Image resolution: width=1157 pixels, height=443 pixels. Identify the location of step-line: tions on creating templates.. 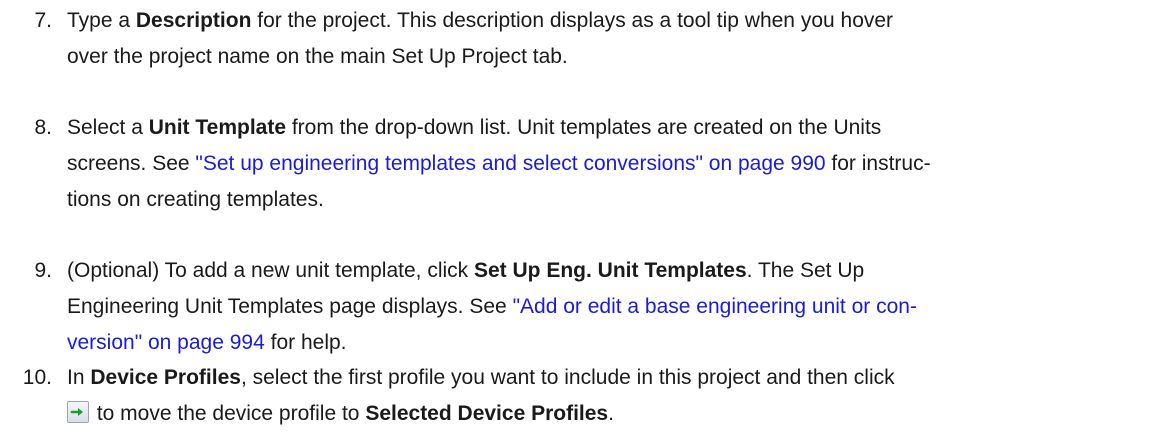
(195, 199).